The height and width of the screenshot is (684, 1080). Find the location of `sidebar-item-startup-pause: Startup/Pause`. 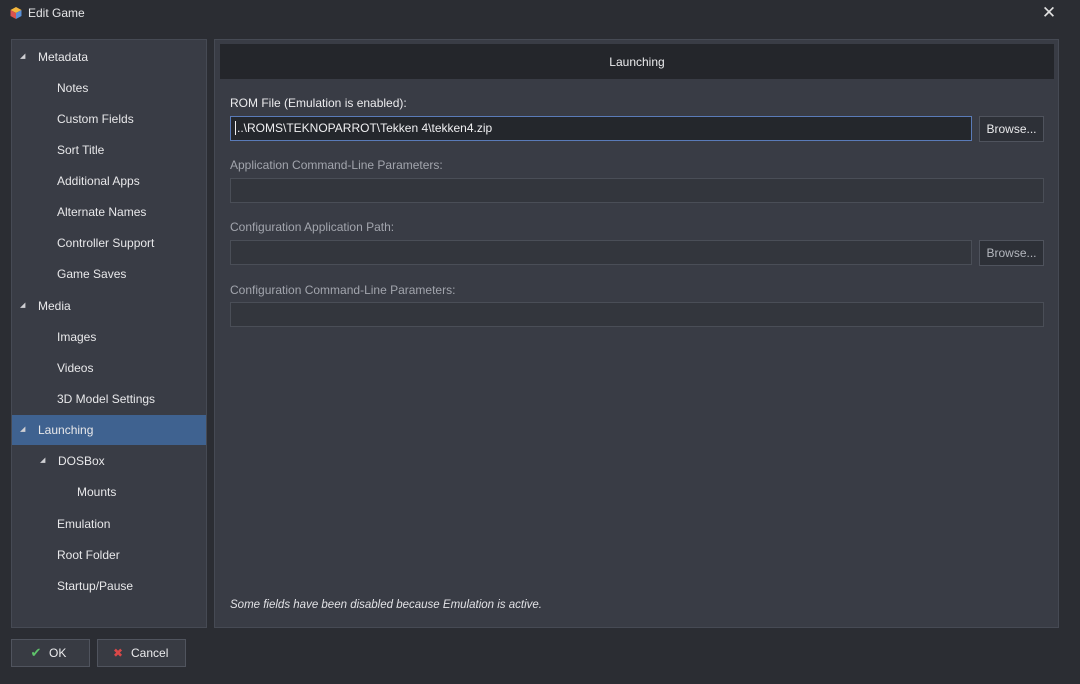

sidebar-item-startup-pause: Startup/Pause is located at coordinates (109, 586).